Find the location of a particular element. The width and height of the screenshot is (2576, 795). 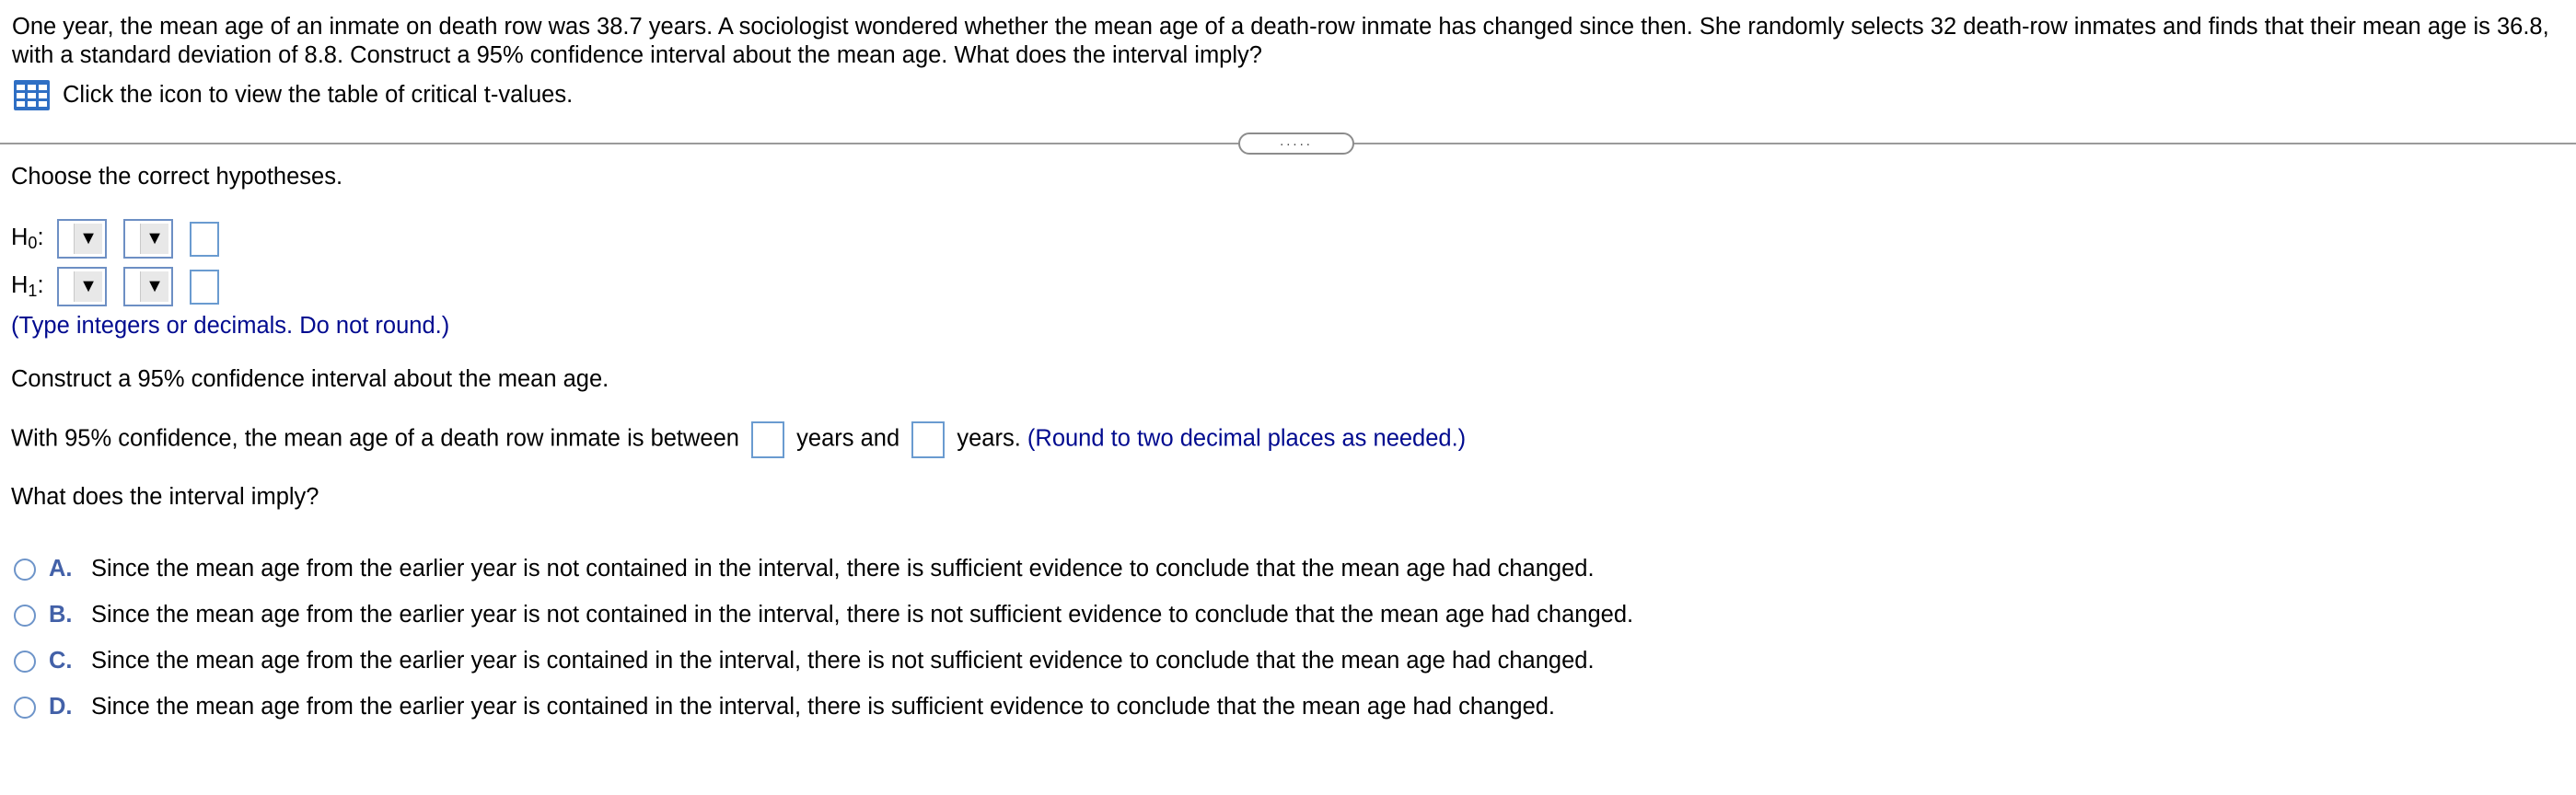

hypotheses-prompt: Choose the correct hypotheses. is located at coordinates (177, 177).